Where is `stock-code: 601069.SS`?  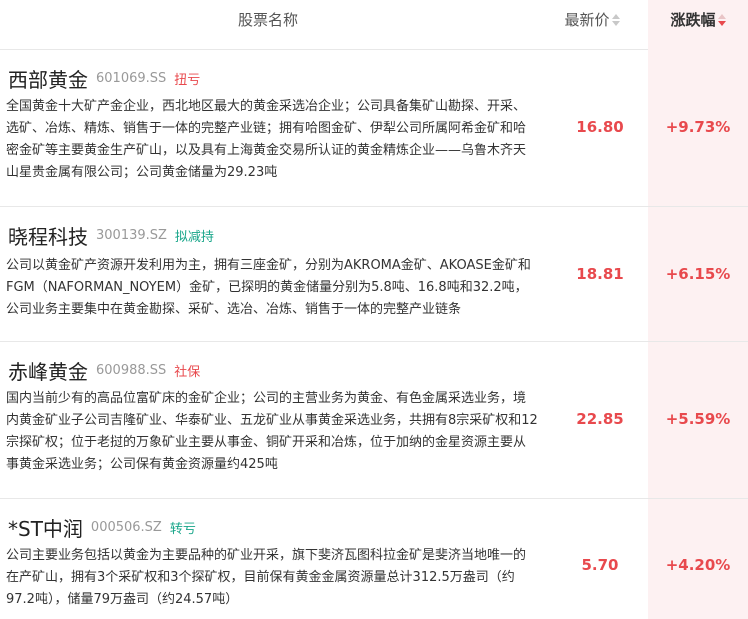 stock-code: 601069.SS is located at coordinates (131, 78).